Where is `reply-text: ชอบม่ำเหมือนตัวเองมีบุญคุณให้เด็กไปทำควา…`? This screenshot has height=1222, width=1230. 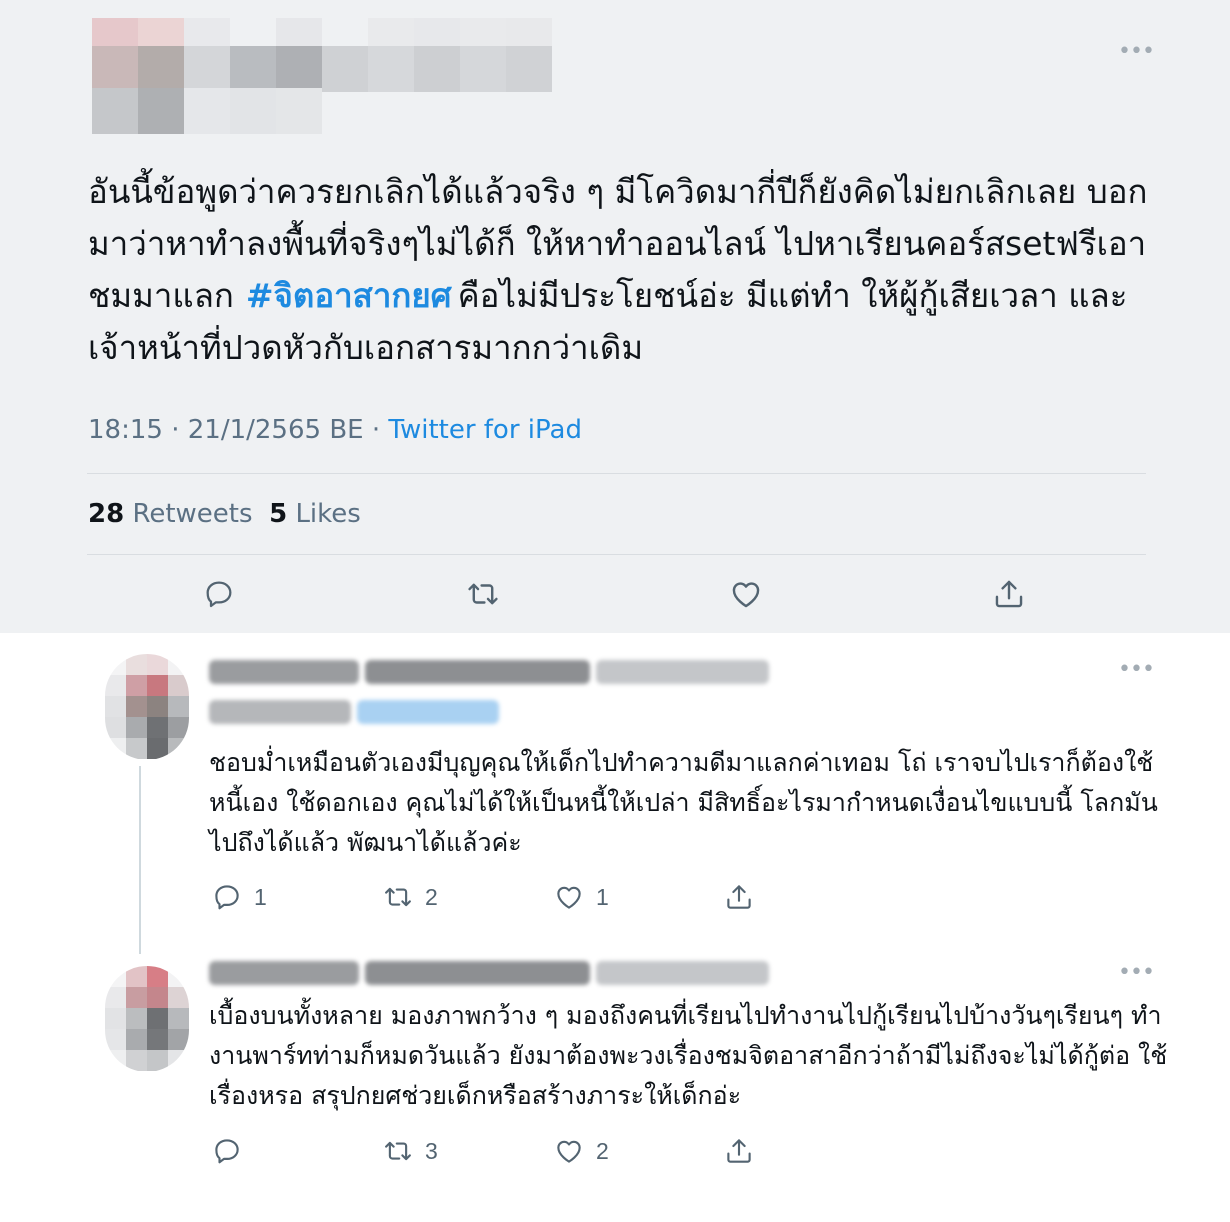 reply-text: ชอบม่ำเหมือนตัวเองมีบุญคุณให้เด็กไปทำควา… is located at coordinates (683, 802).